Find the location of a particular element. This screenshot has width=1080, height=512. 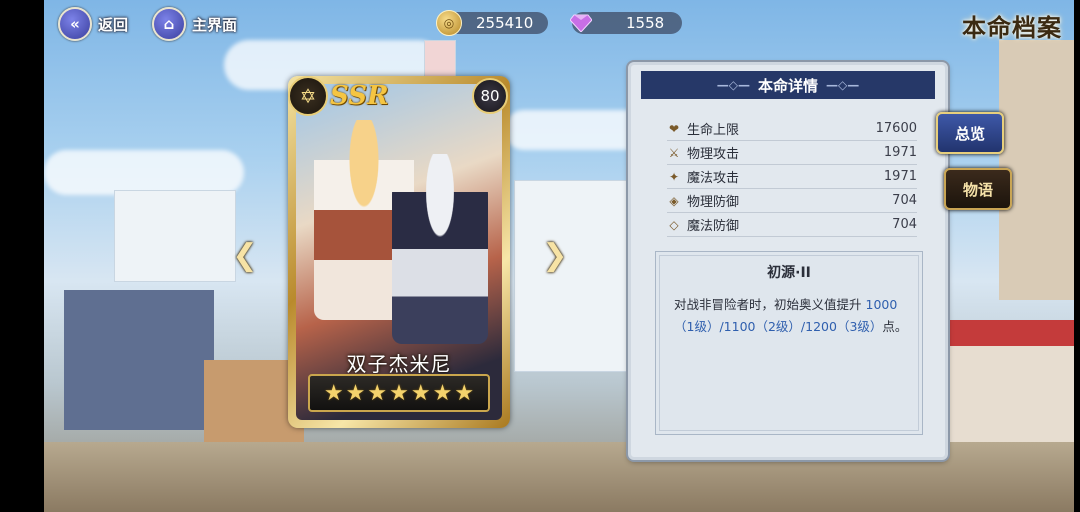

sword-icon: ⚔ is located at coordinates (674, 152).